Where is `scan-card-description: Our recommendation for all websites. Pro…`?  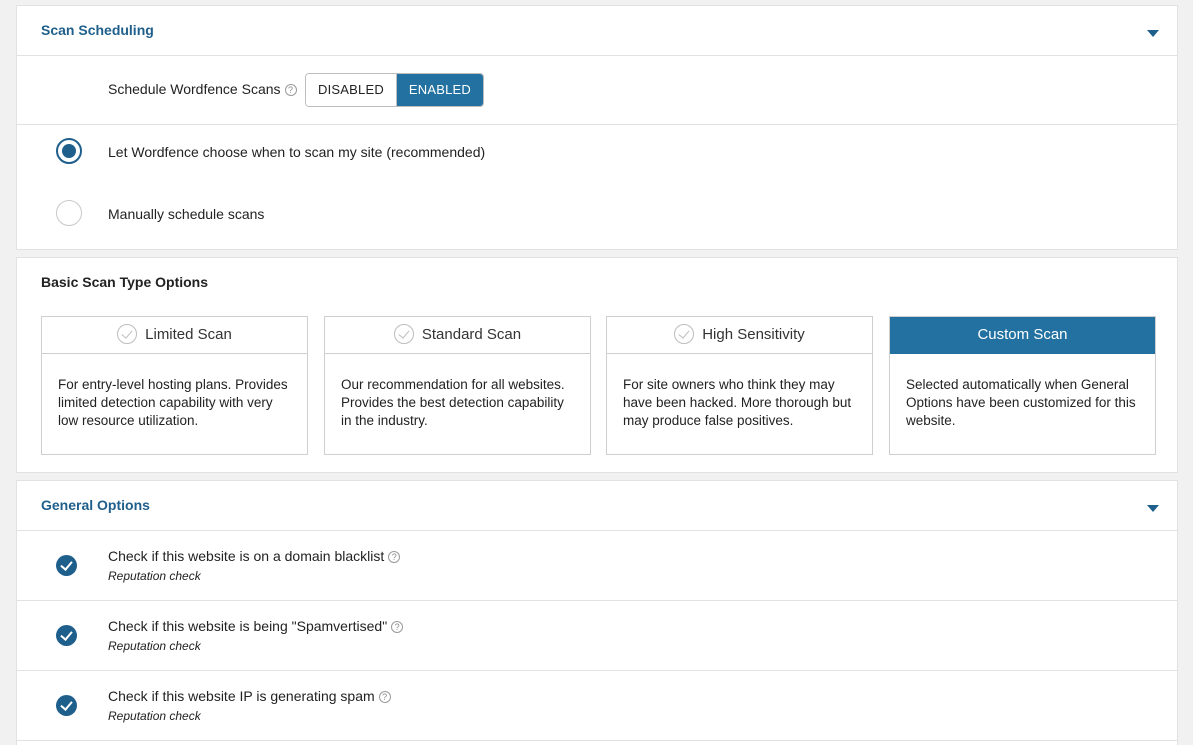
scan-card-description: Our recommendation for all websites. Pro… is located at coordinates (453, 402).